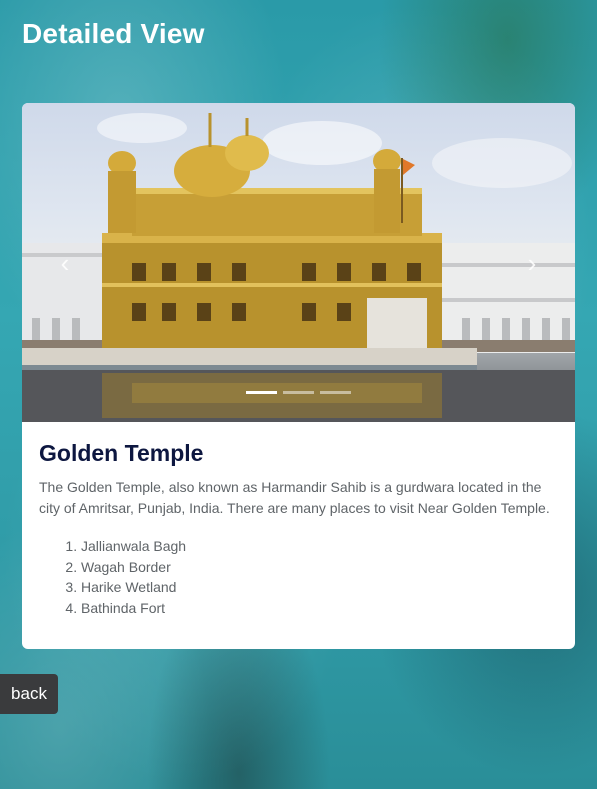  What do you see at coordinates (113, 33) in the screenshot?
I see `page-title: Detailed View` at bounding box center [113, 33].